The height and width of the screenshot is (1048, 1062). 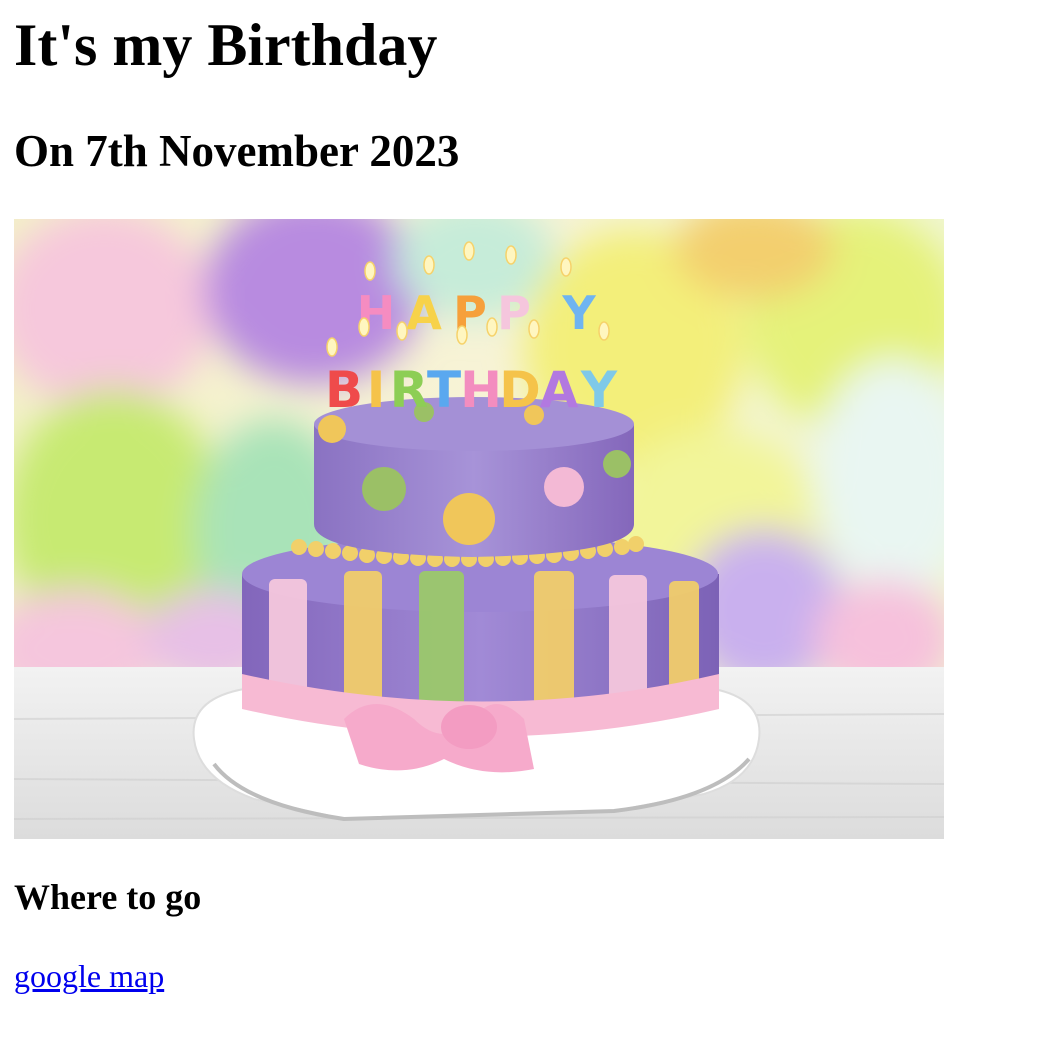 What do you see at coordinates (514, 313) in the screenshot?
I see `svg-text: P` at bounding box center [514, 313].